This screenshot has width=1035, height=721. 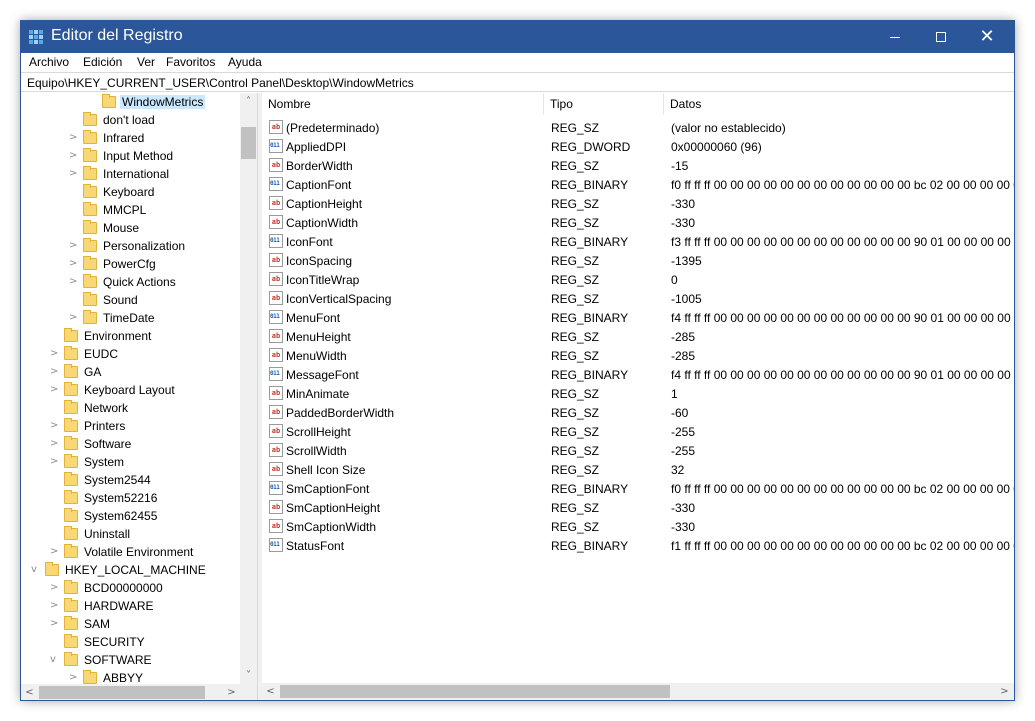 I want to click on tree-item: > Printers, so click(x=130, y=427).